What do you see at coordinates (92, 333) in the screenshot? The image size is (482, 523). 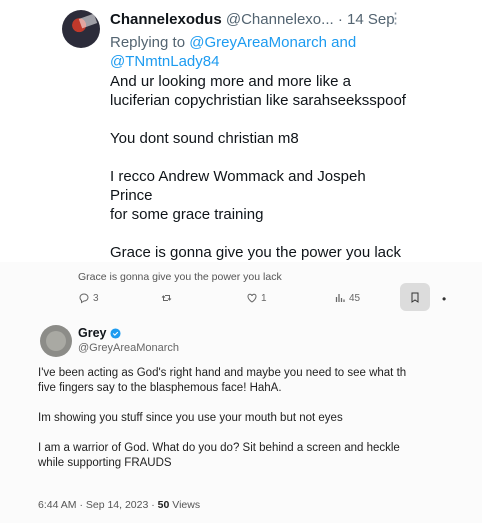 I see `author-name: Grey` at bounding box center [92, 333].